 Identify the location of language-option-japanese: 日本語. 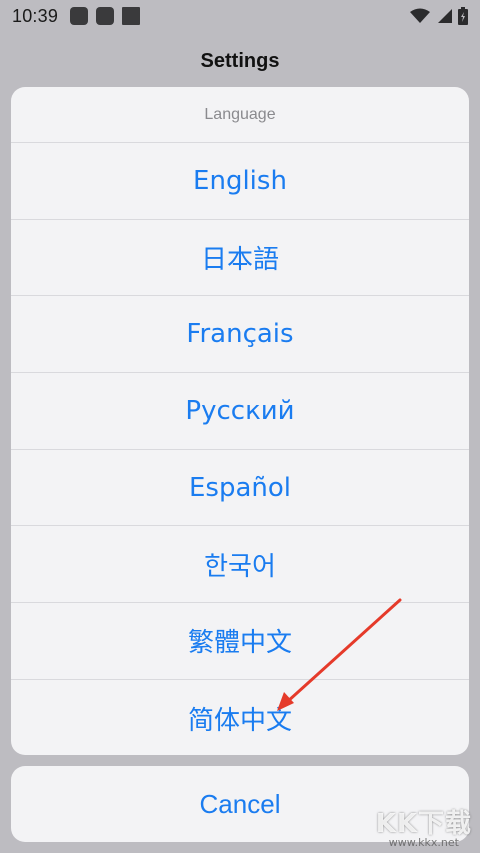
(240, 258).